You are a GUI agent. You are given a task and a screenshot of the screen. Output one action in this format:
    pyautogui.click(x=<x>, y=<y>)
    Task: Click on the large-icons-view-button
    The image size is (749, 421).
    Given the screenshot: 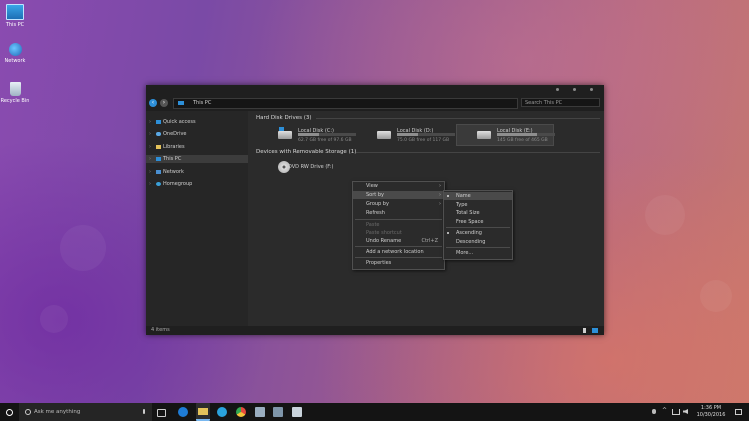 What is the action you would take?
    pyautogui.click(x=595, y=330)
    